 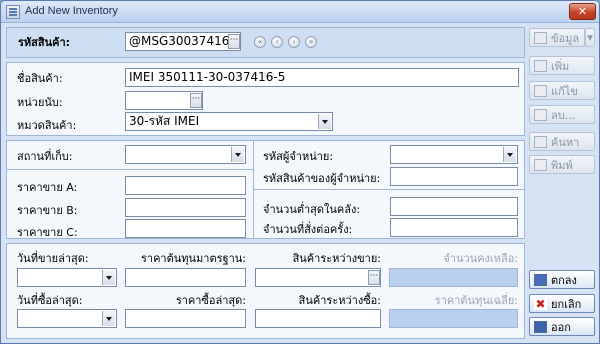 What do you see at coordinates (229, 121) in the screenshot?
I see `category-select: 30-รหัส IMEI` at bounding box center [229, 121].